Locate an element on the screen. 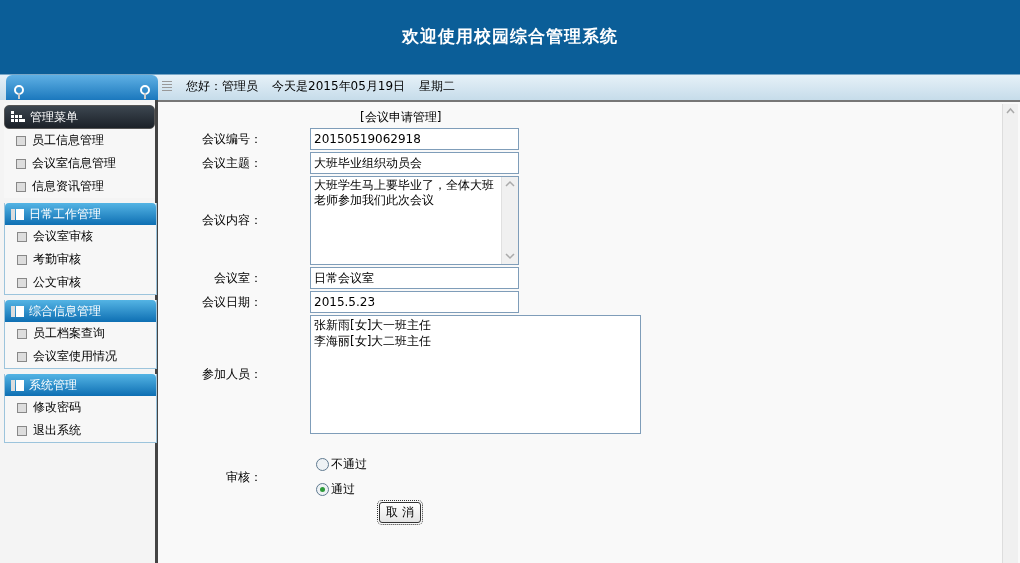  section-title: 综合信息管理 is located at coordinates (65, 311).